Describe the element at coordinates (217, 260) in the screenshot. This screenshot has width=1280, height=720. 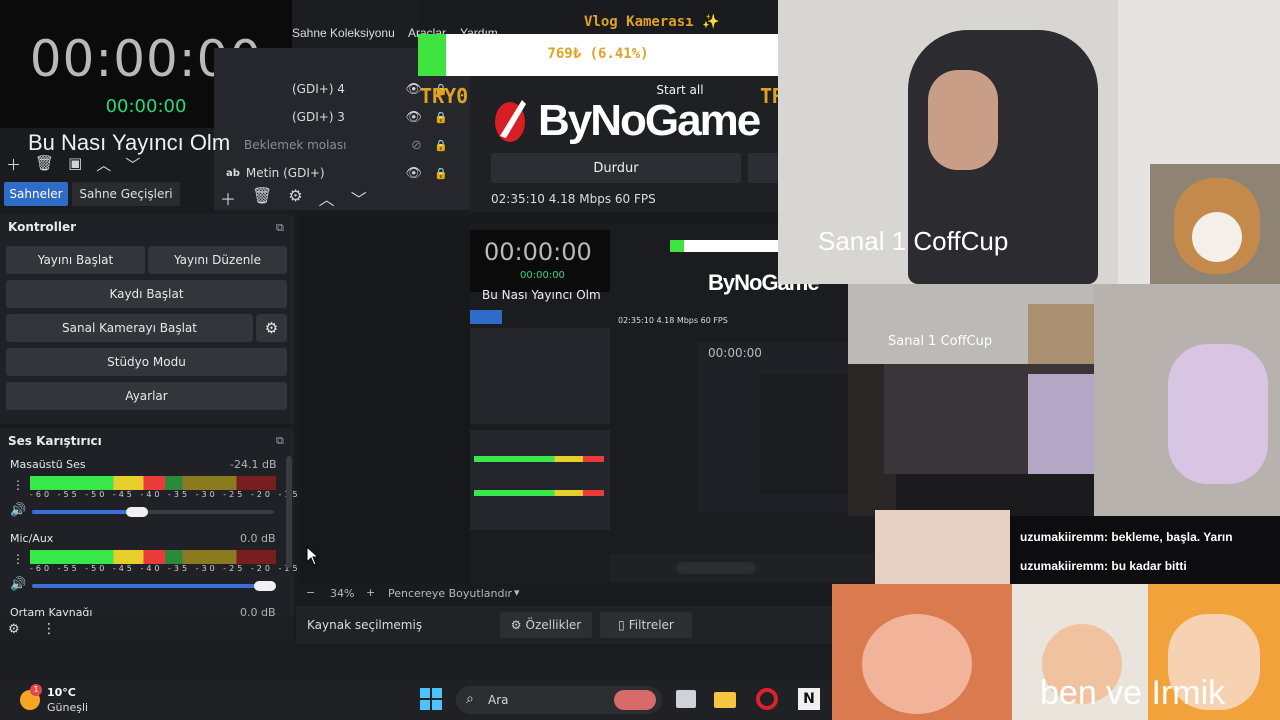
I see `edit-stream-button: Yayını Düzenle` at that location.